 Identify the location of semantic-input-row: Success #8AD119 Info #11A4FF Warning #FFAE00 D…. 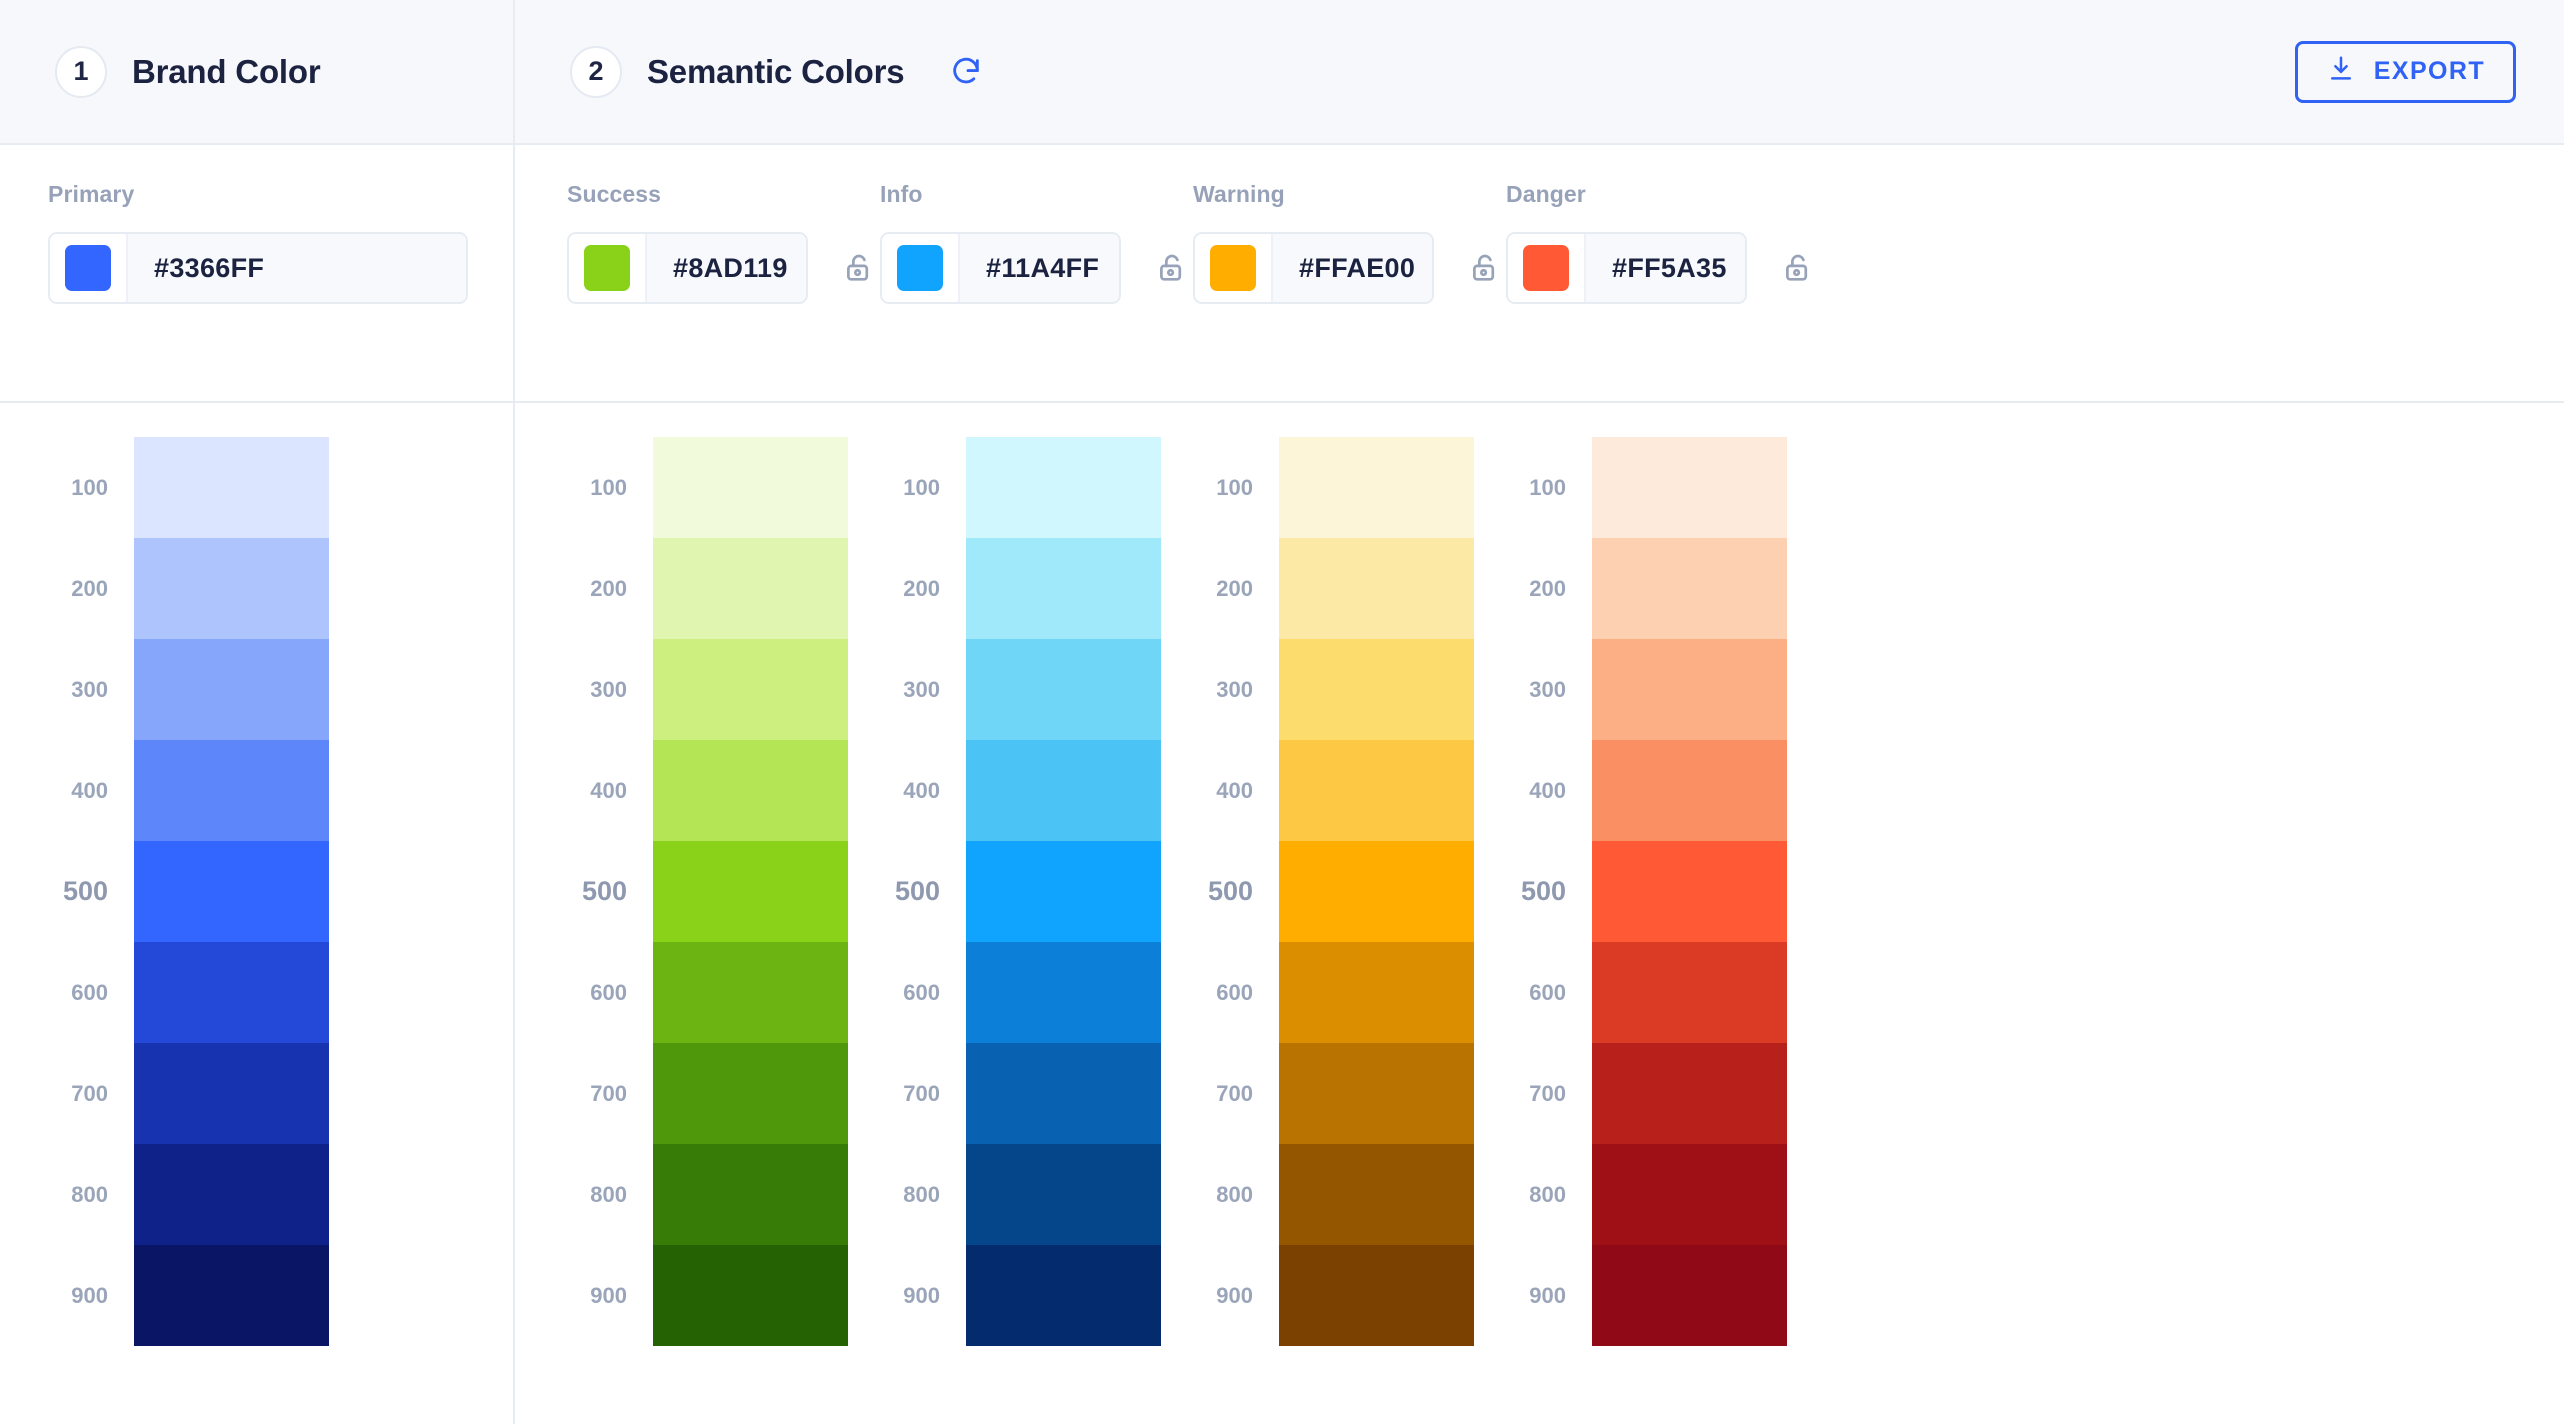
(1539, 274).